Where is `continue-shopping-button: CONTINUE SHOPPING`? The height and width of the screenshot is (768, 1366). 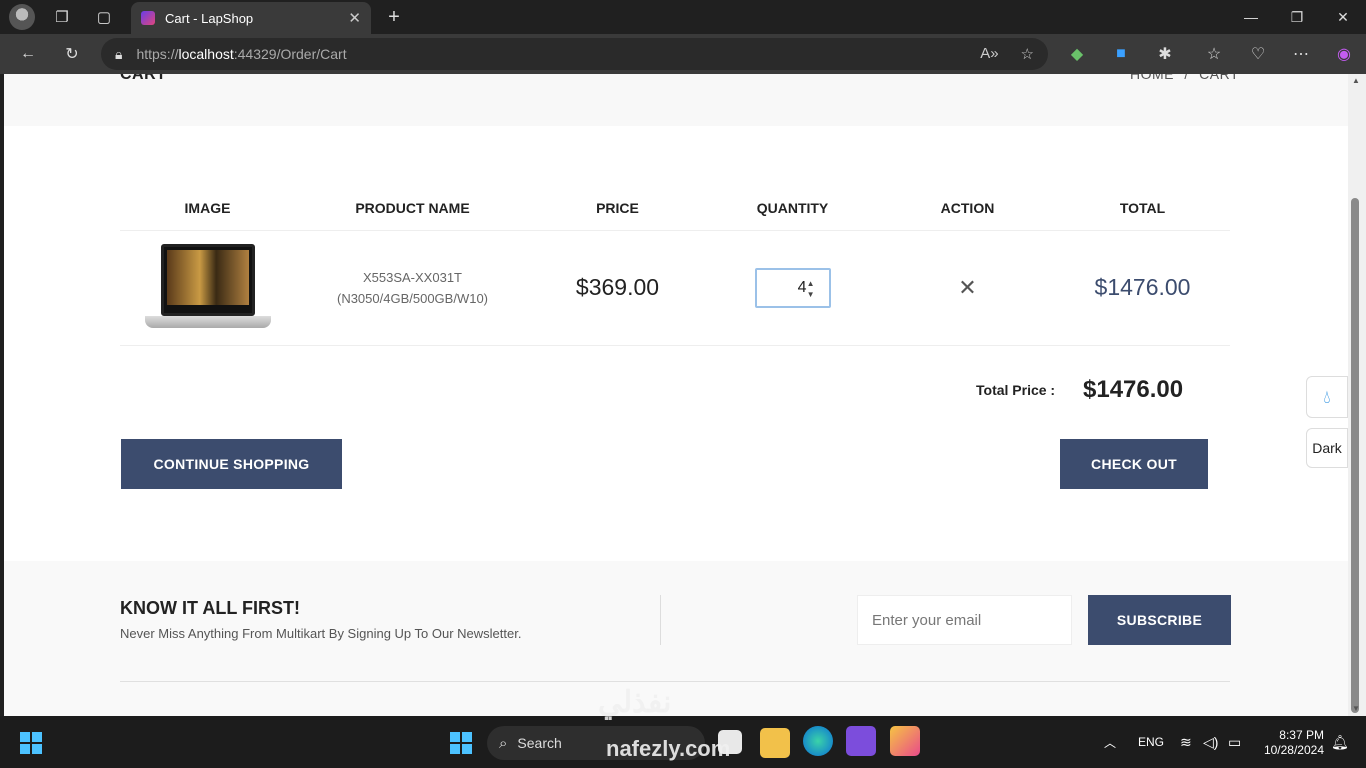 continue-shopping-button: CONTINUE SHOPPING is located at coordinates (231, 464).